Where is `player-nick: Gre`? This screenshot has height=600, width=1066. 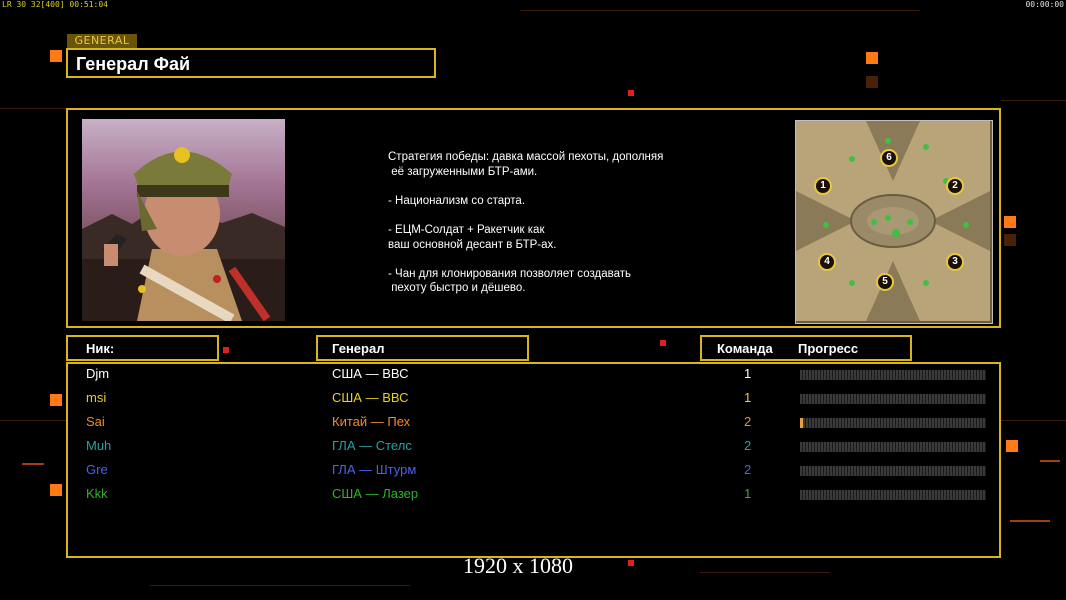 player-nick: Gre is located at coordinates (97, 469).